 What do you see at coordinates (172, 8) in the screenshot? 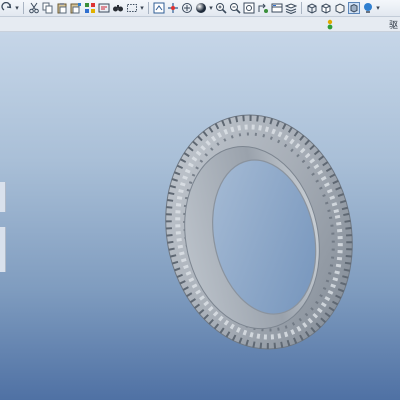
I see `spin-center-icon` at bounding box center [172, 8].